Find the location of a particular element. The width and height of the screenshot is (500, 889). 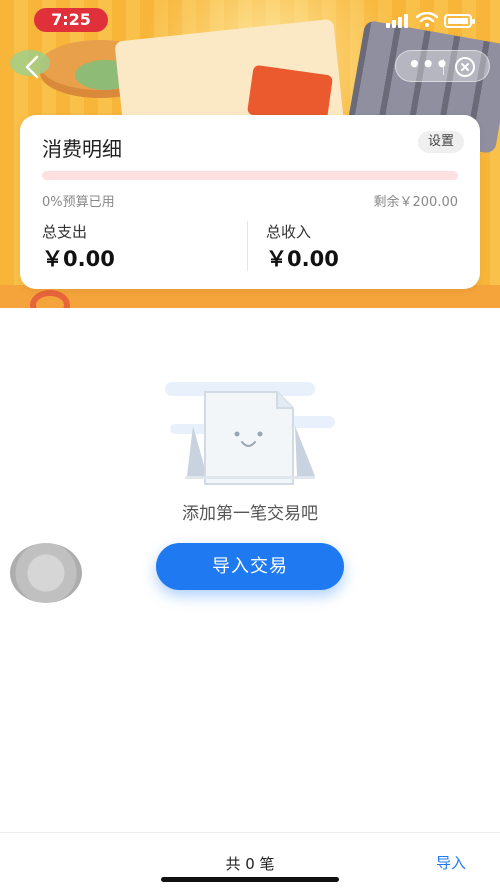

more-icon: ••• is located at coordinates (428, 66).